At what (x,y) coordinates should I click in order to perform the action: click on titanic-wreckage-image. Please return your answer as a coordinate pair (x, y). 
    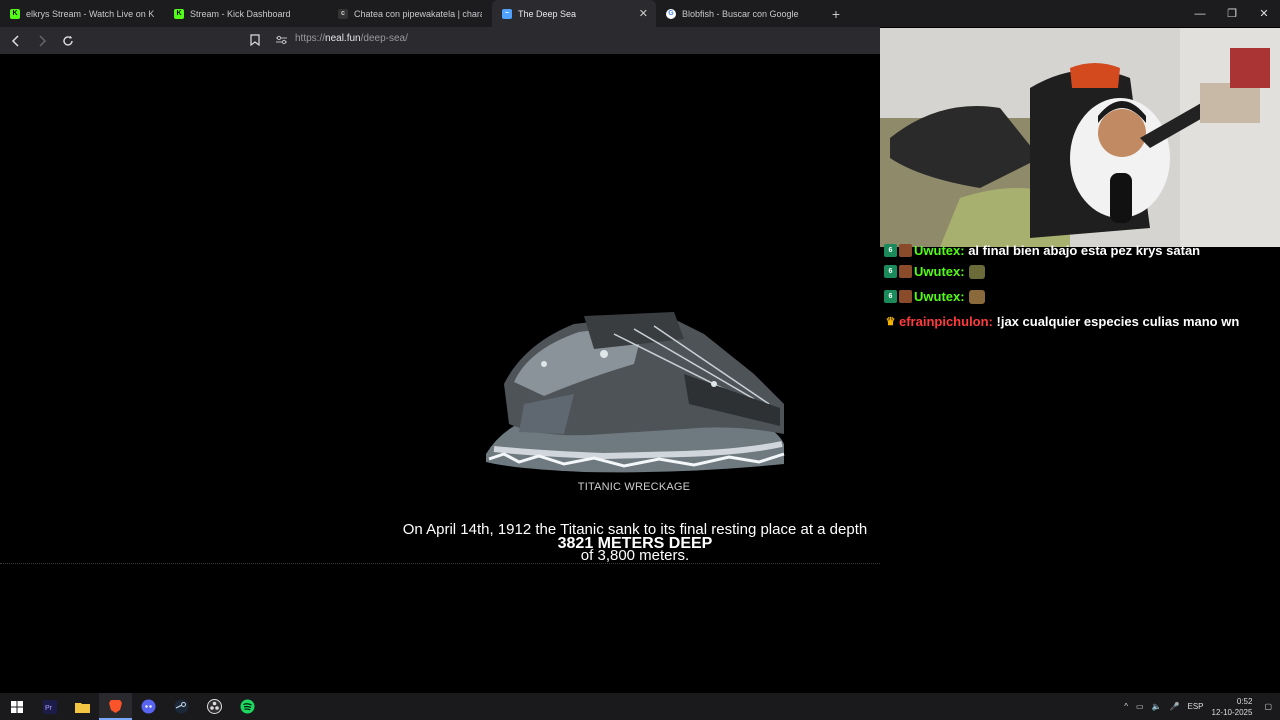
    Looking at the image, I should click on (635, 392).